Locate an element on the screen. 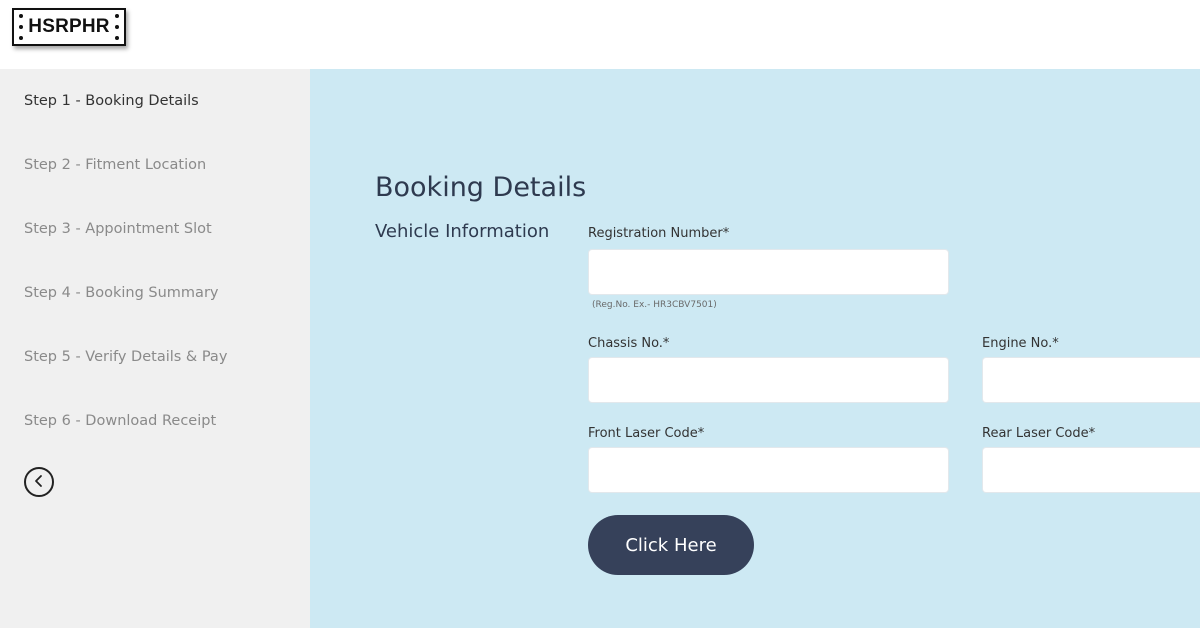 The height and width of the screenshot is (628, 1200). back-button is located at coordinates (39, 482).